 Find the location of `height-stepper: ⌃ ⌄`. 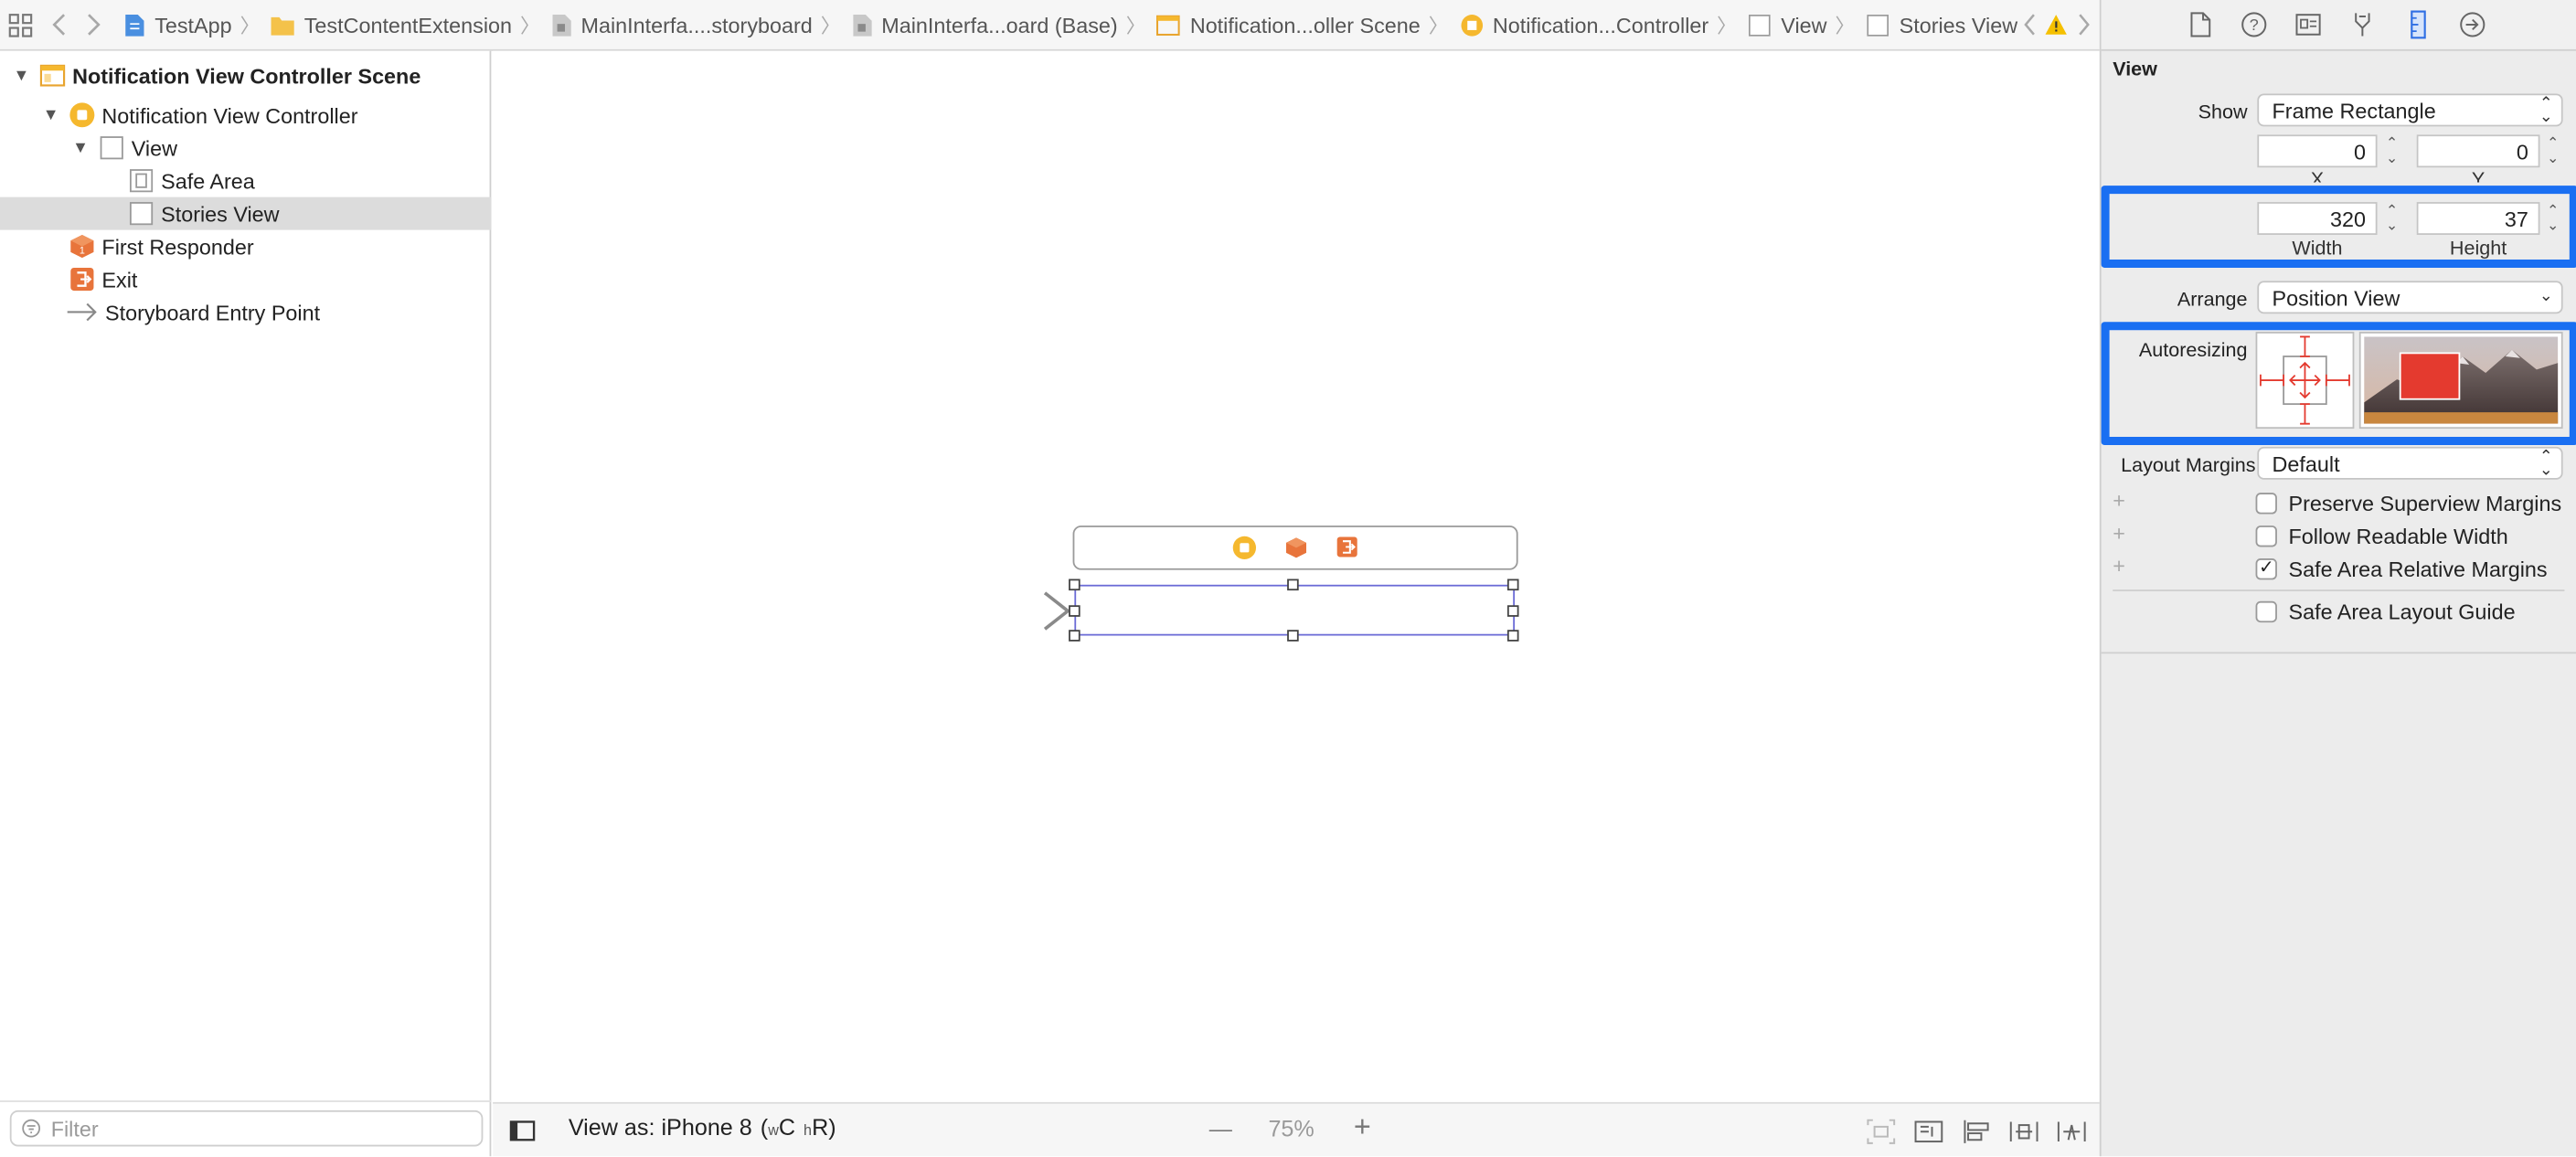

height-stepper: ⌃ ⌄ is located at coordinates (2553, 220).